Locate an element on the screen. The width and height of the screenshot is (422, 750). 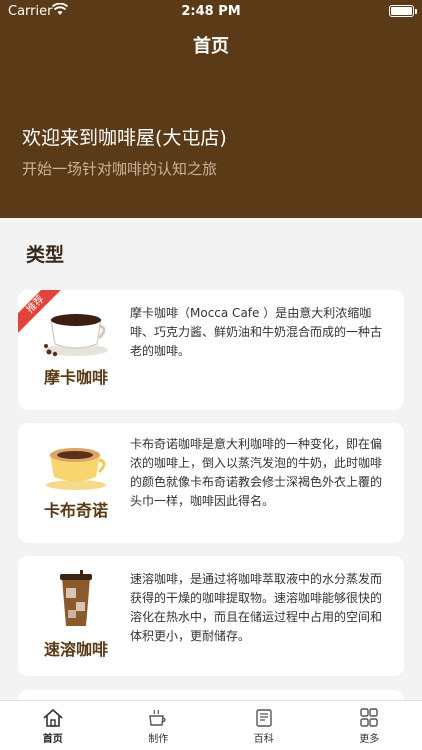
coffee-name: 摩卡咖啡 is located at coordinates (75, 377).